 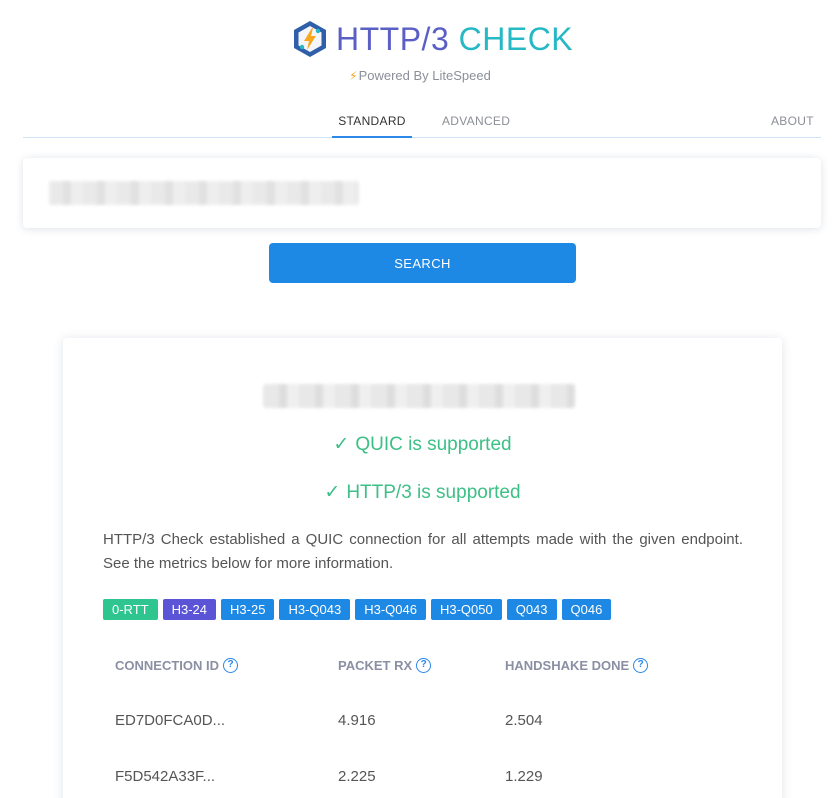 I want to click on quic-status-text: QUIC is supported, so click(x=433, y=444).